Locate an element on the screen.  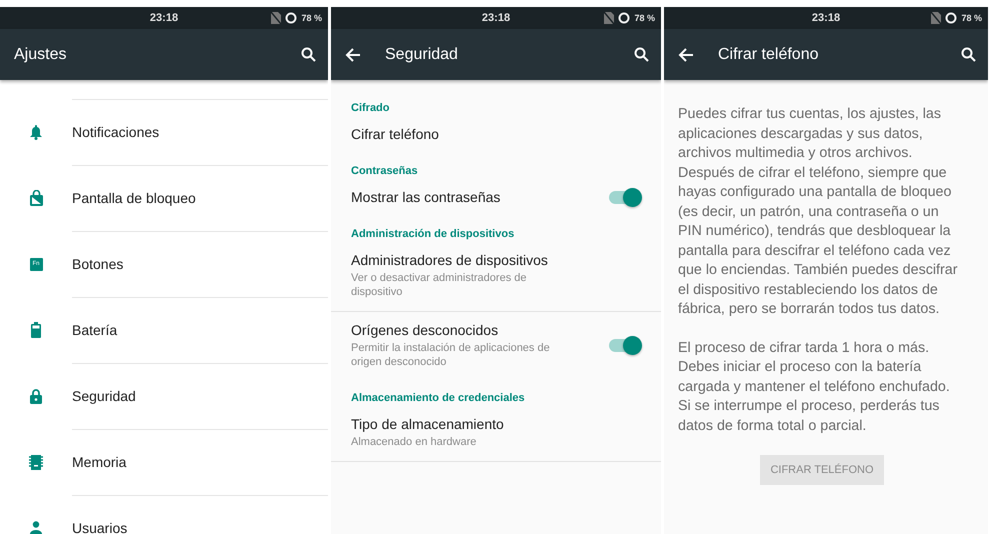
preference-summary: Ver o desactivar administradores de dispositivo is located at coordinates (439, 285).